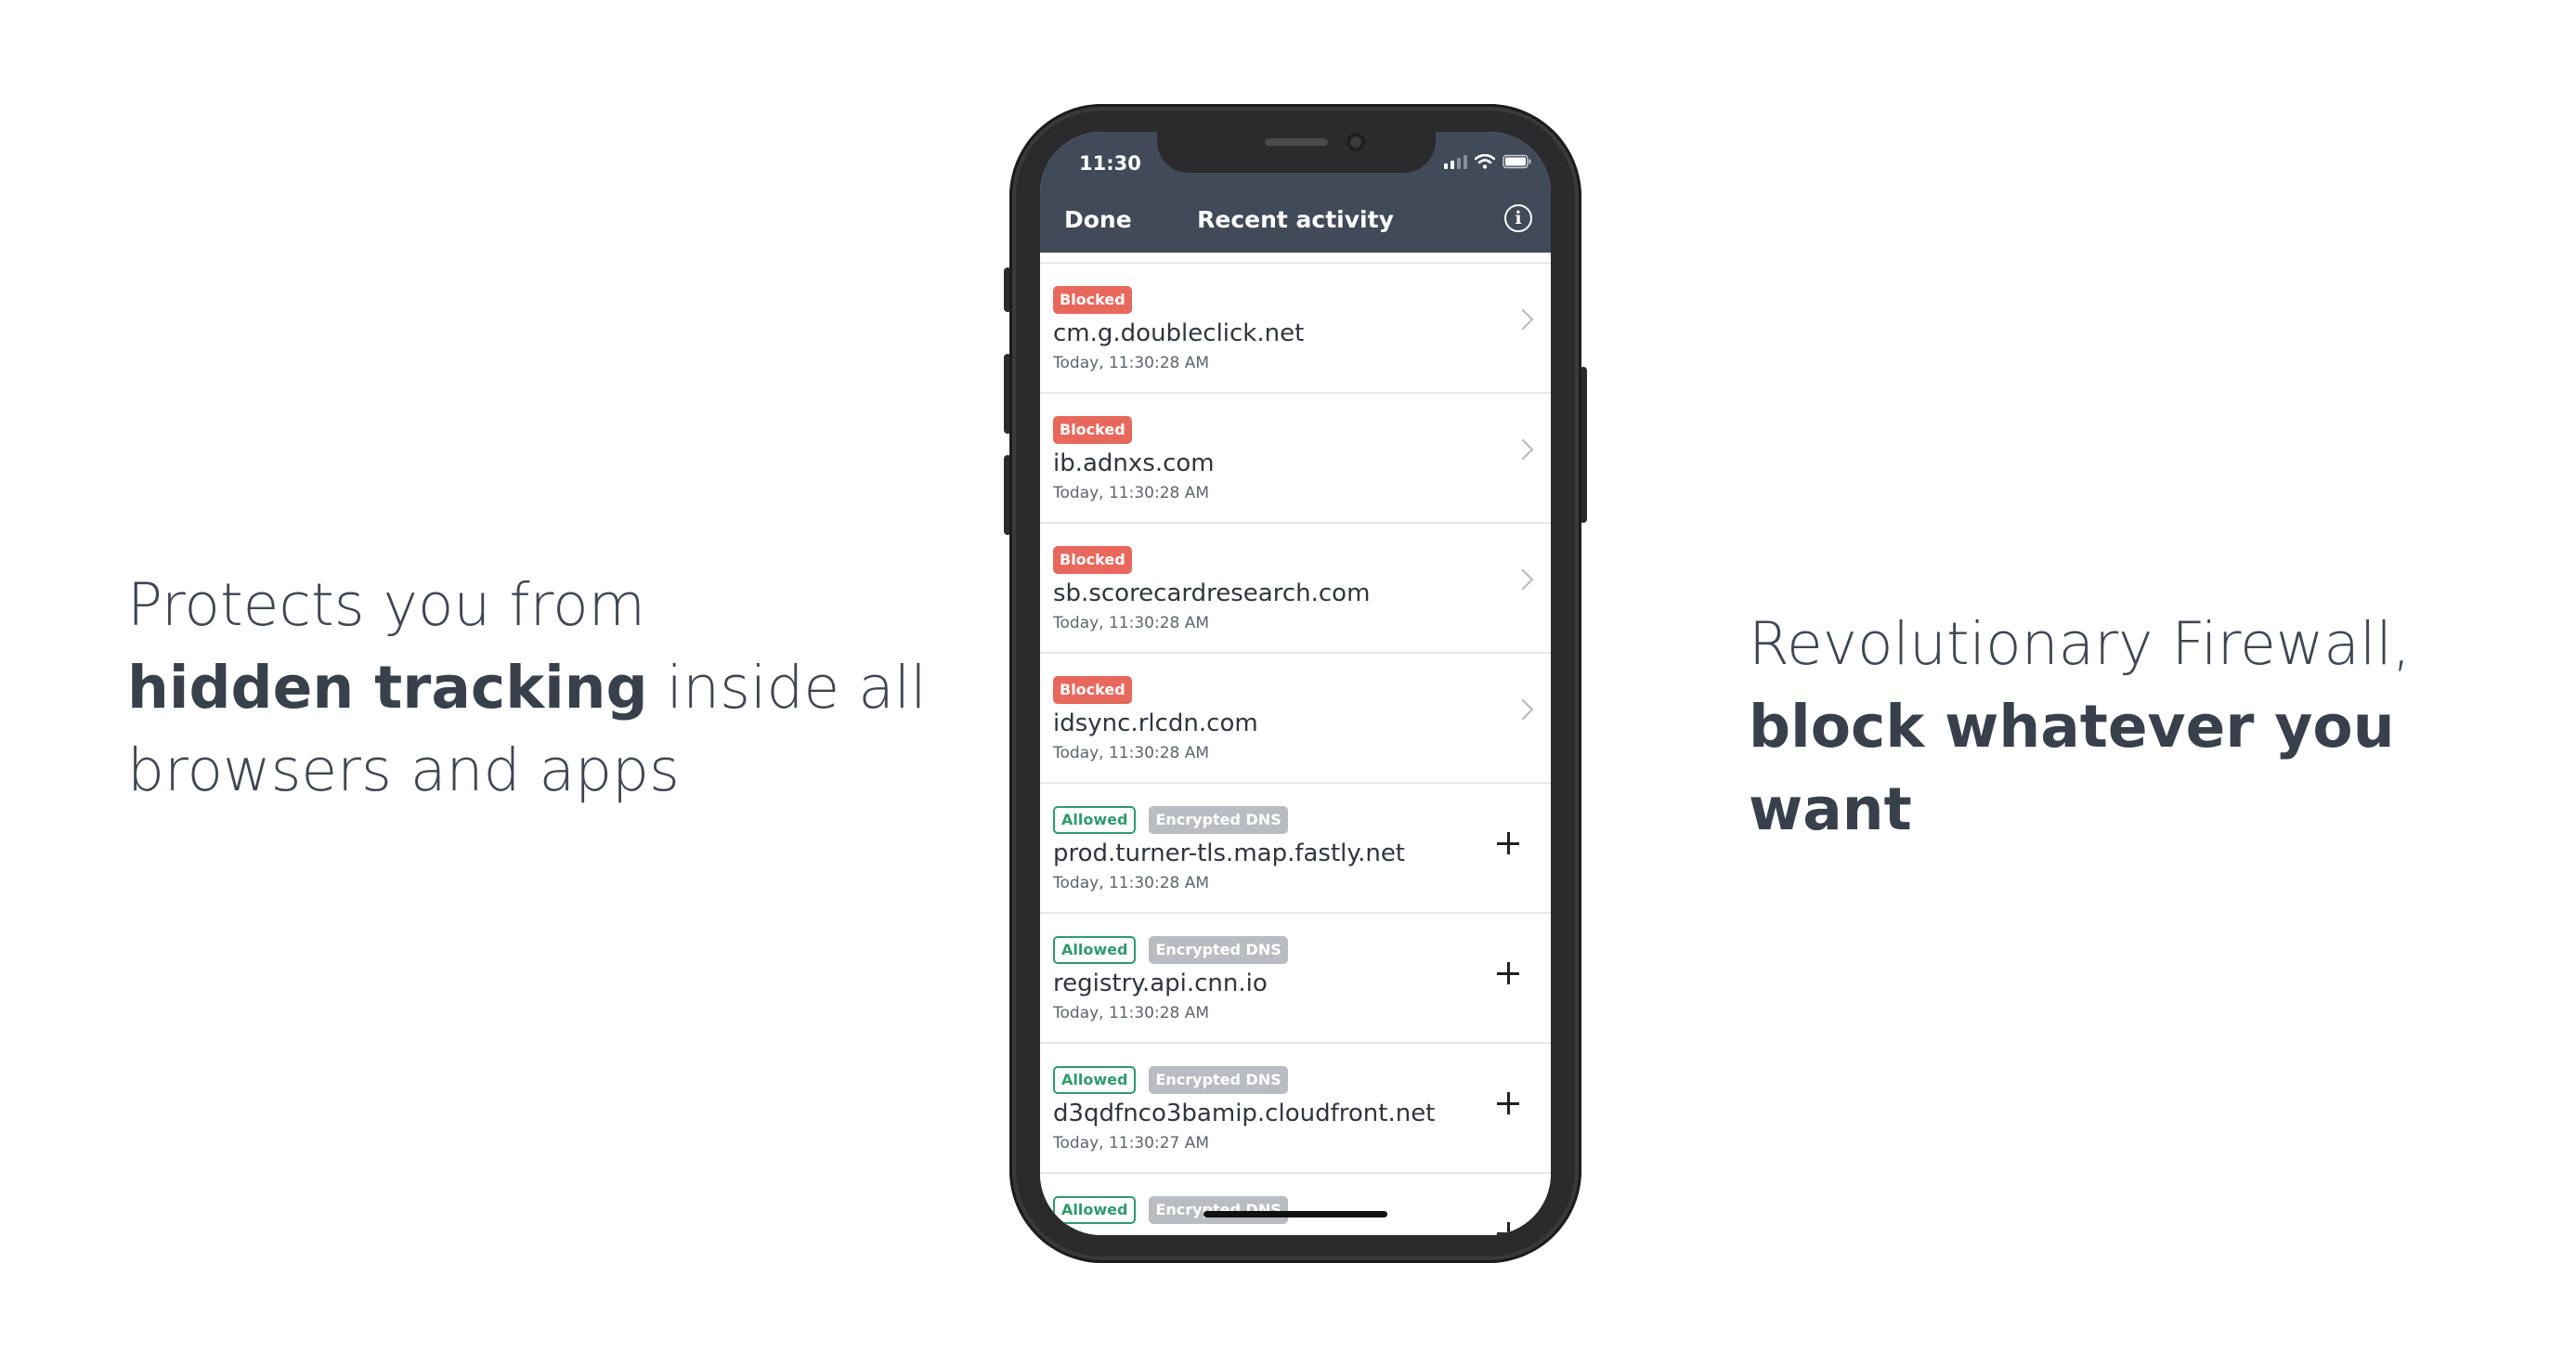 The height and width of the screenshot is (1354, 2576). Describe the element at coordinates (1296, 142) in the screenshot. I see `speaker-grille` at that location.